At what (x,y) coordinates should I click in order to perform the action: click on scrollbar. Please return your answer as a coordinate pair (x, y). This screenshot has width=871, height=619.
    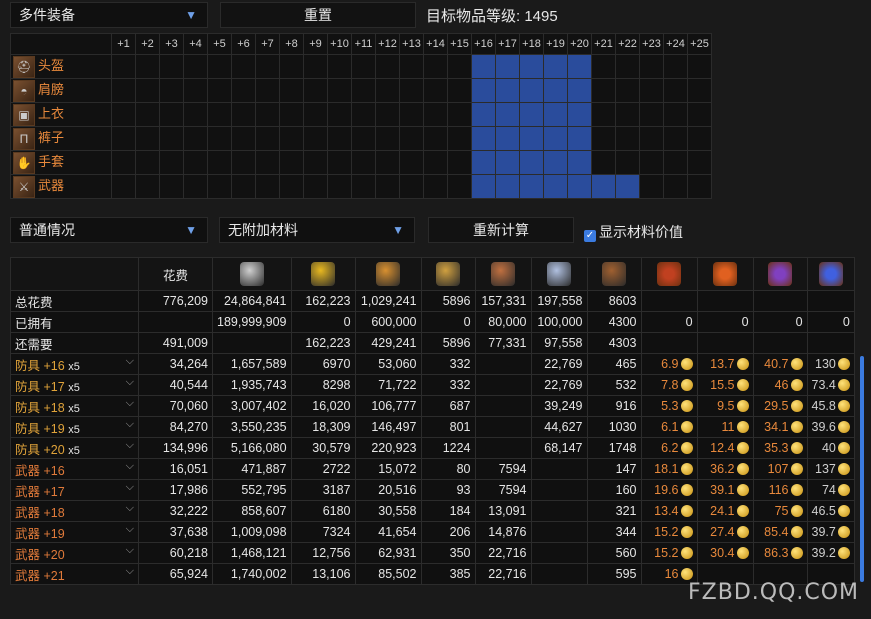
    Looking at the image, I should click on (862, 469).